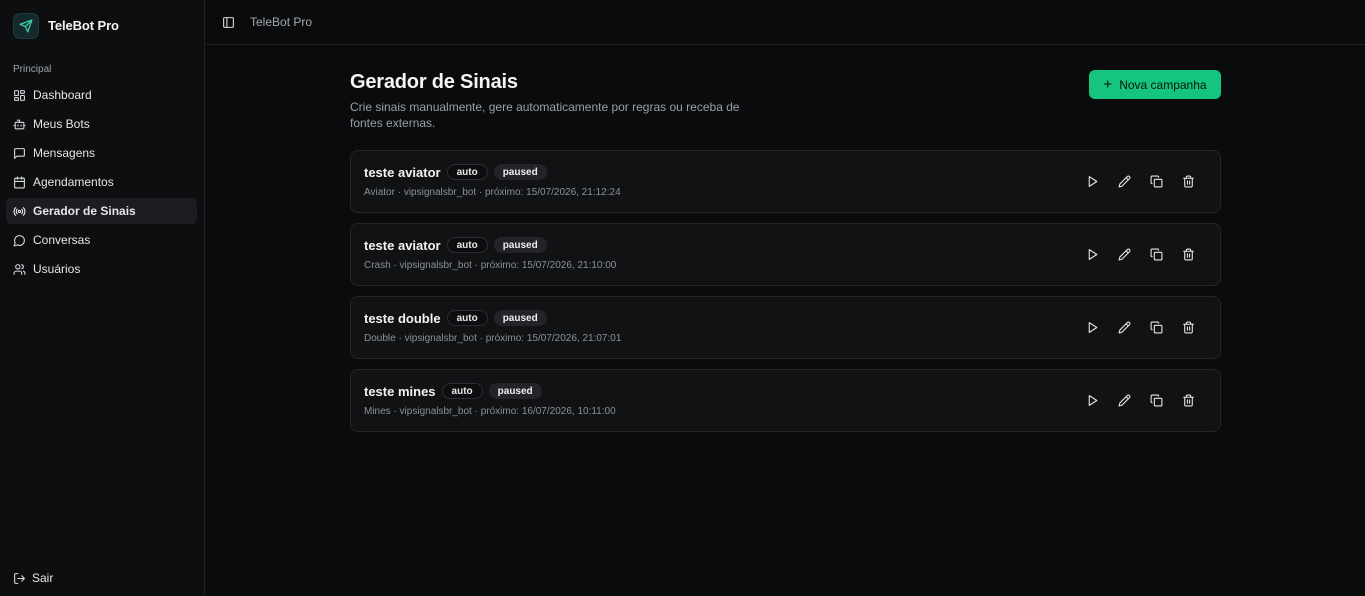 The image size is (1365, 596). What do you see at coordinates (73, 182) in the screenshot?
I see `sidebar-item-label: Agendamentos` at bounding box center [73, 182].